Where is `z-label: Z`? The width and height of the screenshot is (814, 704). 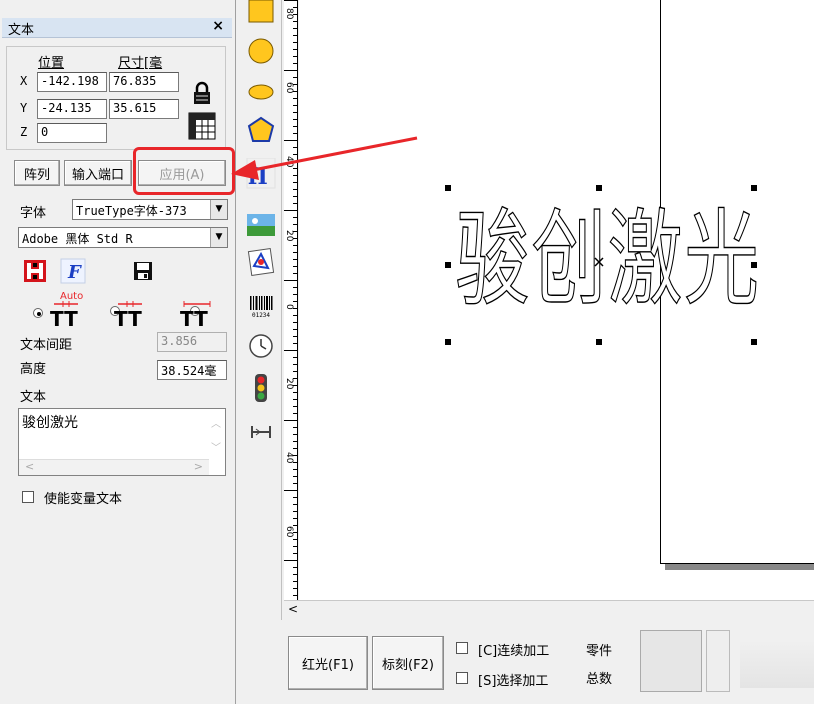 z-label: Z is located at coordinates (24, 132).